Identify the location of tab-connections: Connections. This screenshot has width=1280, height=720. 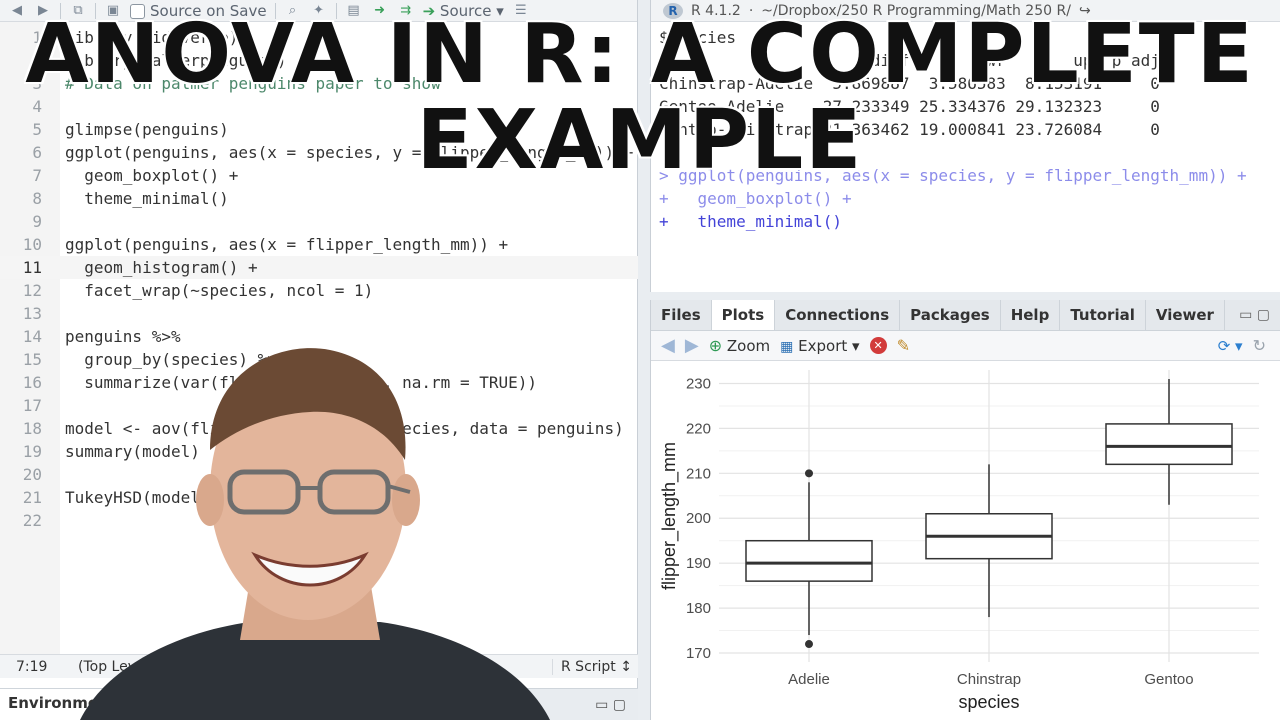
(838, 315).